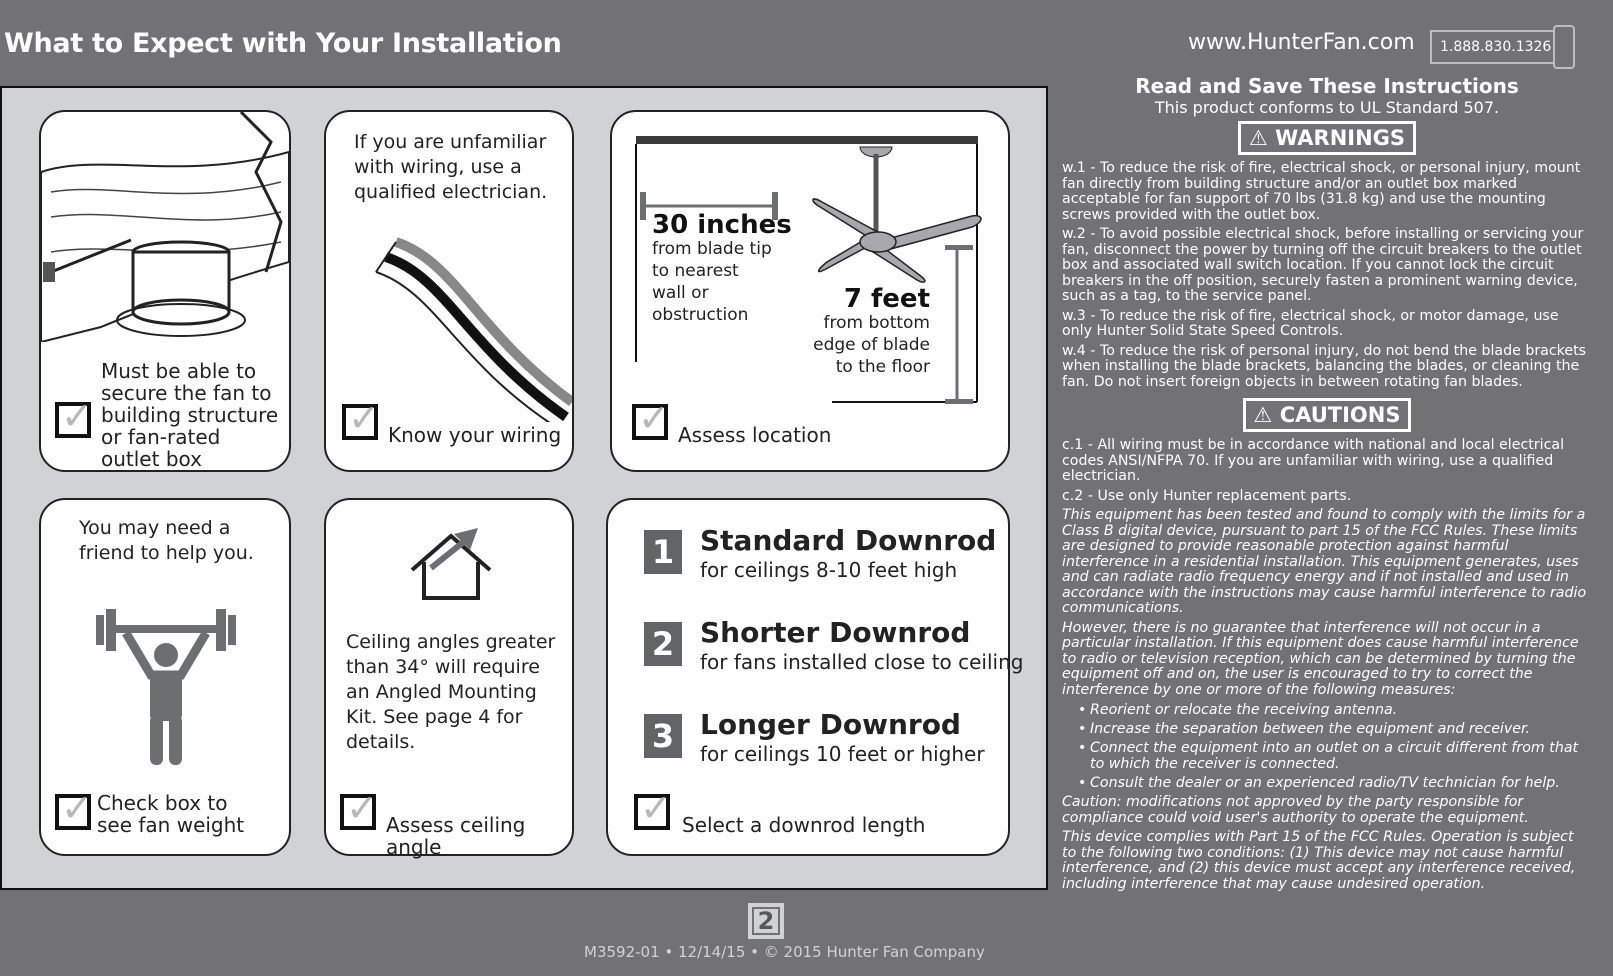 The width and height of the screenshot is (1613, 976). I want to click on angled-ceiling-icon, so click(451, 564).